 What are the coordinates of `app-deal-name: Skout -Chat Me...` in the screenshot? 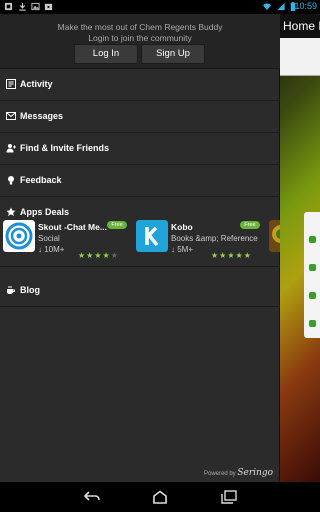 It's located at (72, 227).